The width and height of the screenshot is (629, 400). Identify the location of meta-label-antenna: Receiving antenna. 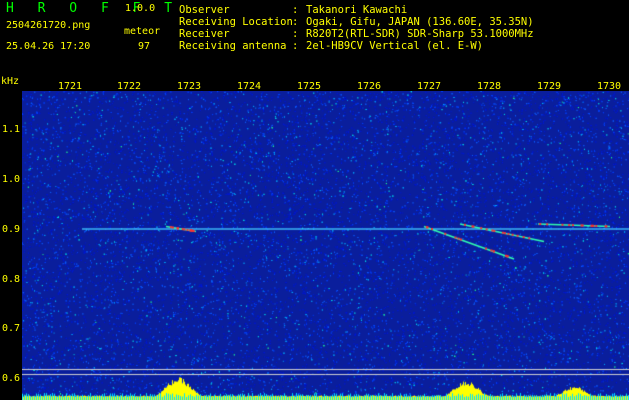
(233, 46).